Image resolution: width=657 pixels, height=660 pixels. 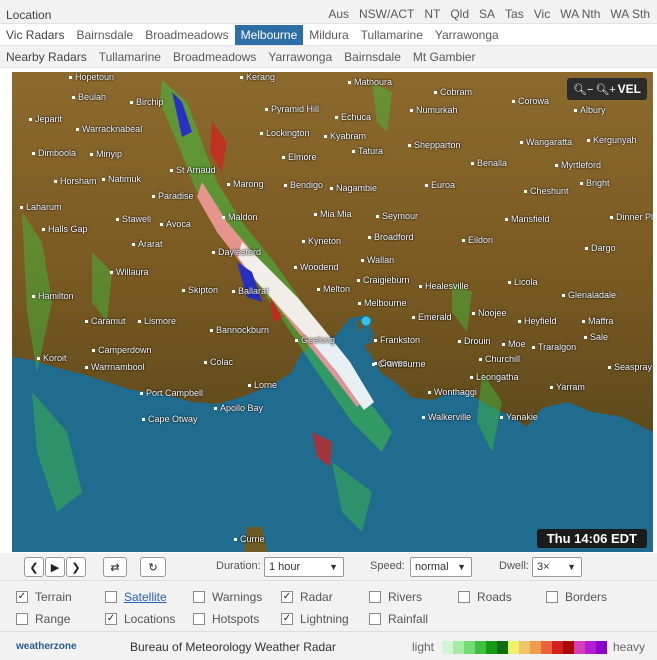 I want to click on speed-select: normal ▼, so click(x=441, y=567).